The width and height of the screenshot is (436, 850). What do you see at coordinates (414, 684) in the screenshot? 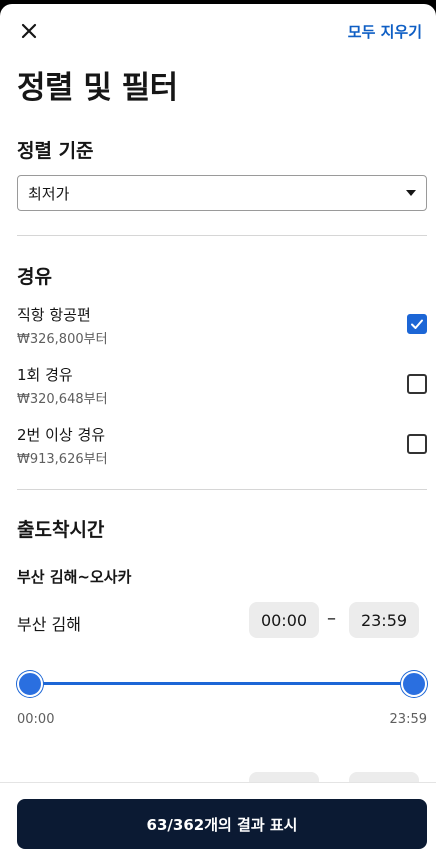
I see `slider-thumb-end` at bounding box center [414, 684].